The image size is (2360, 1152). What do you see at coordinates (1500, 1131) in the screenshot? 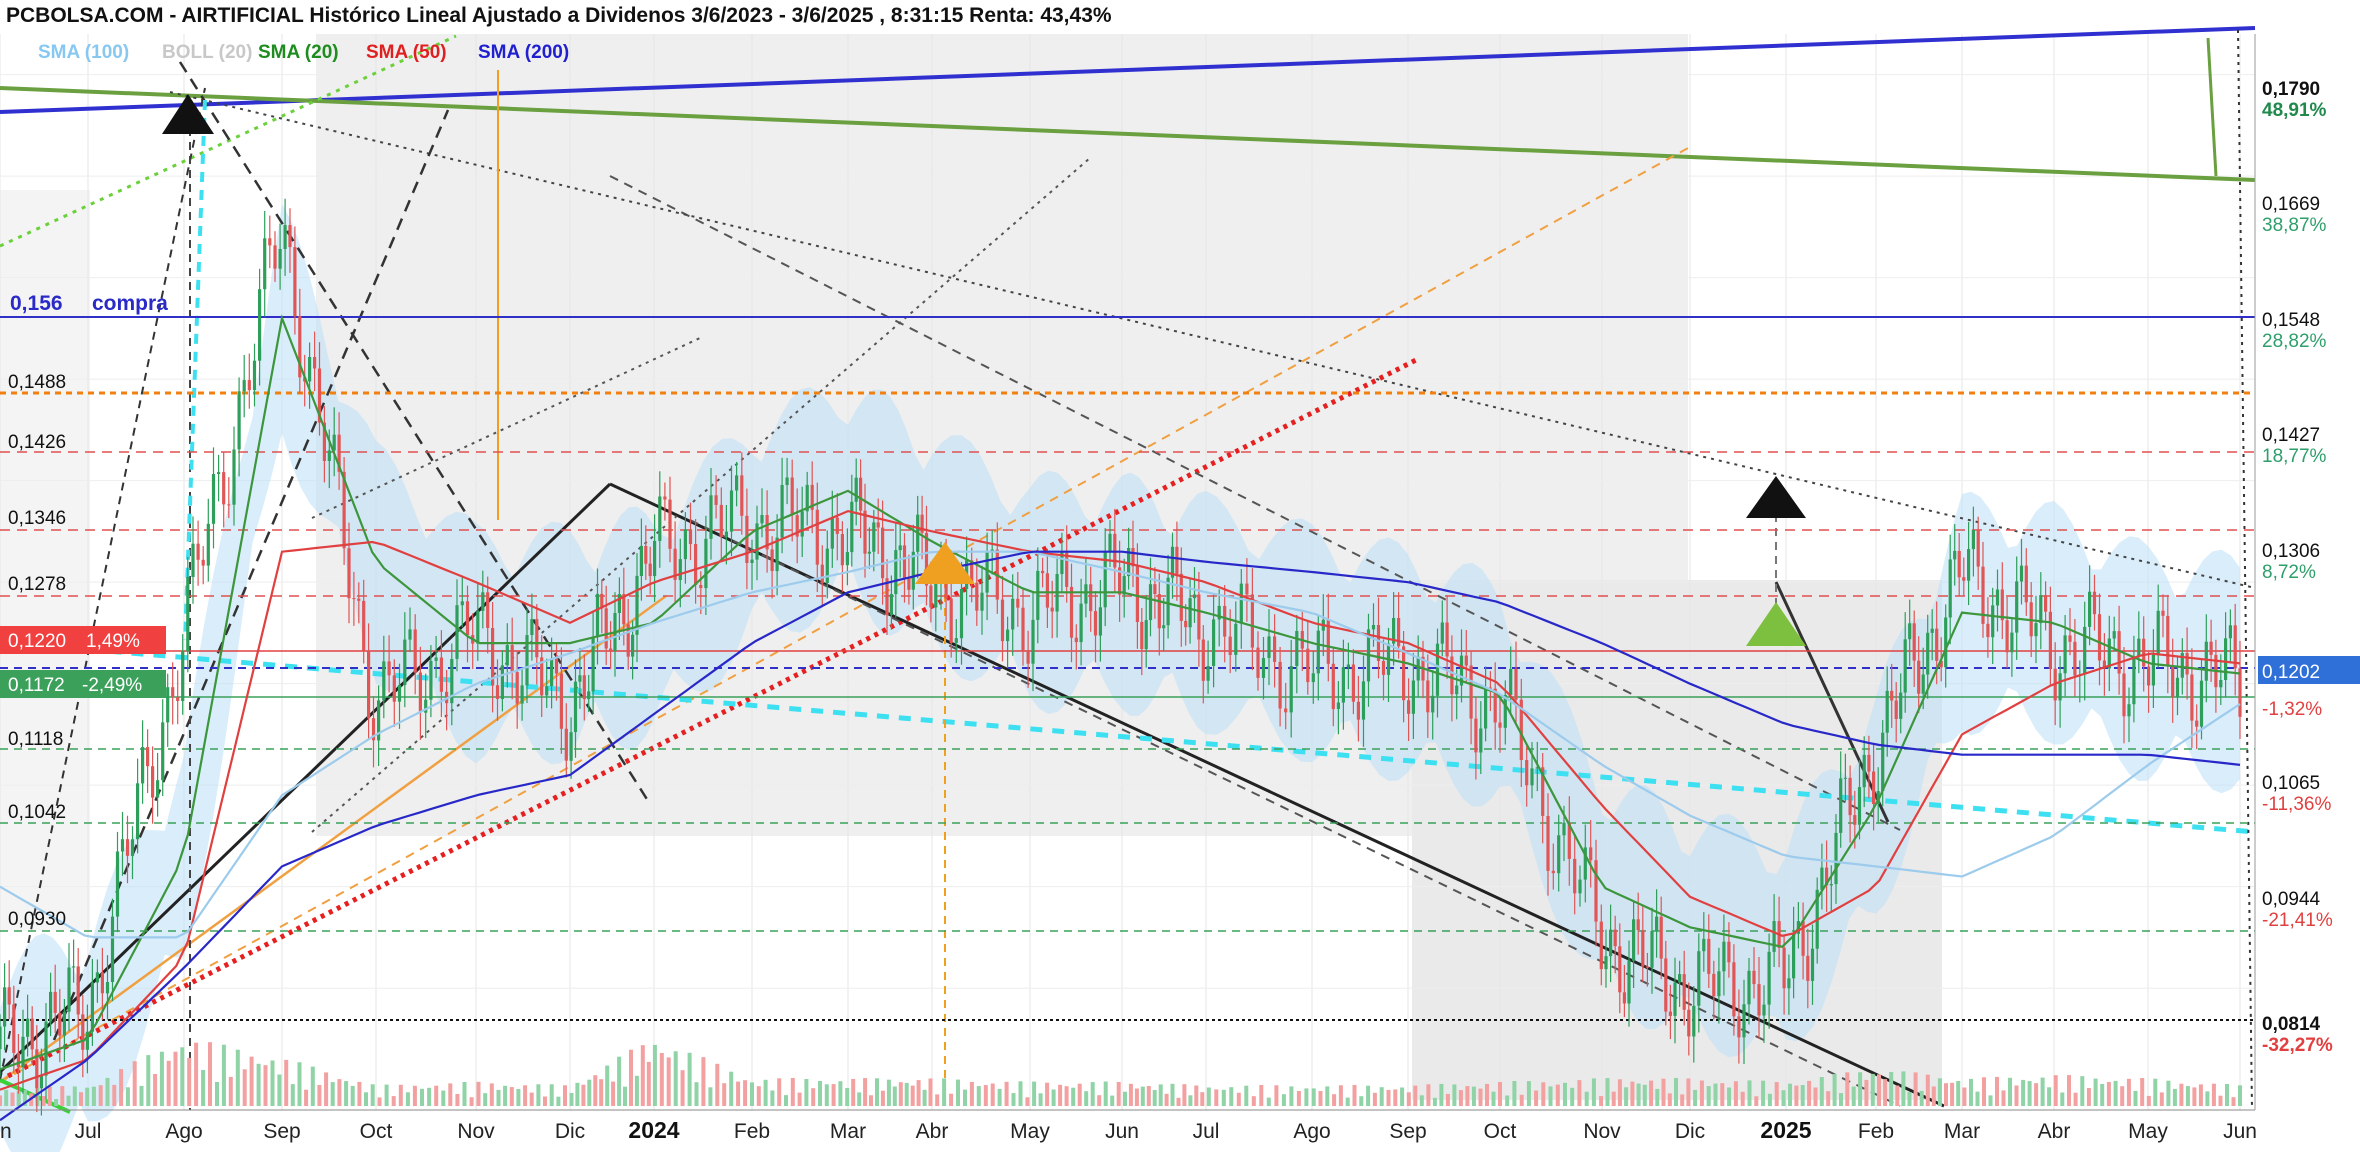
I see `x-tick-label: Oct` at bounding box center [1500, 1131].